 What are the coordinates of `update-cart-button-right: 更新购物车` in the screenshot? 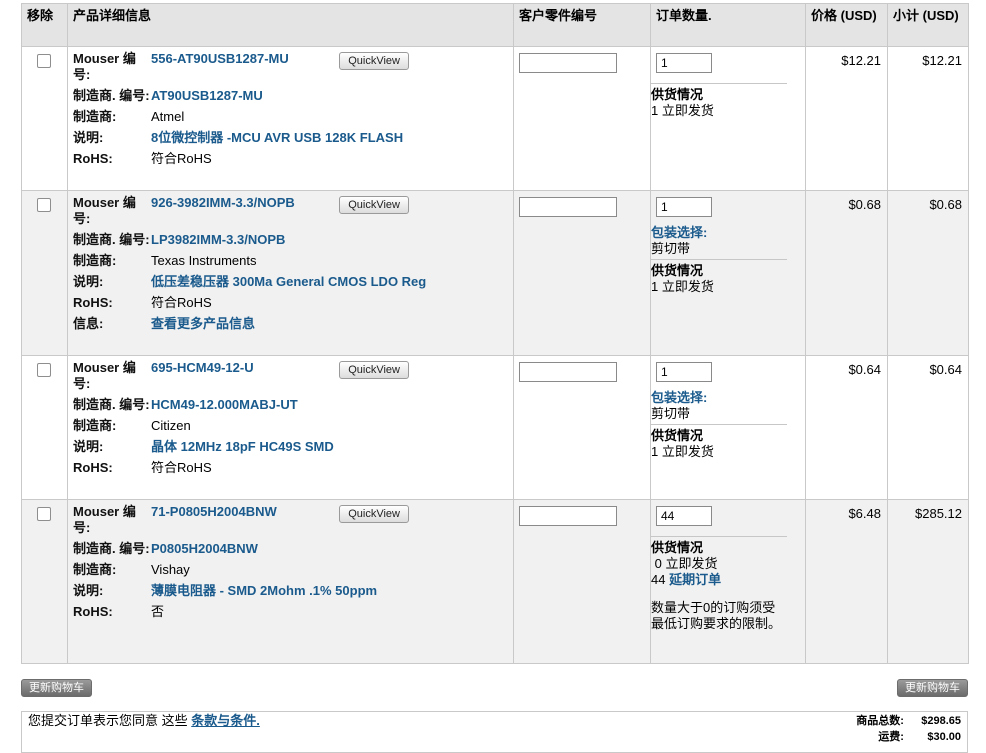 It's located at (932, 688).